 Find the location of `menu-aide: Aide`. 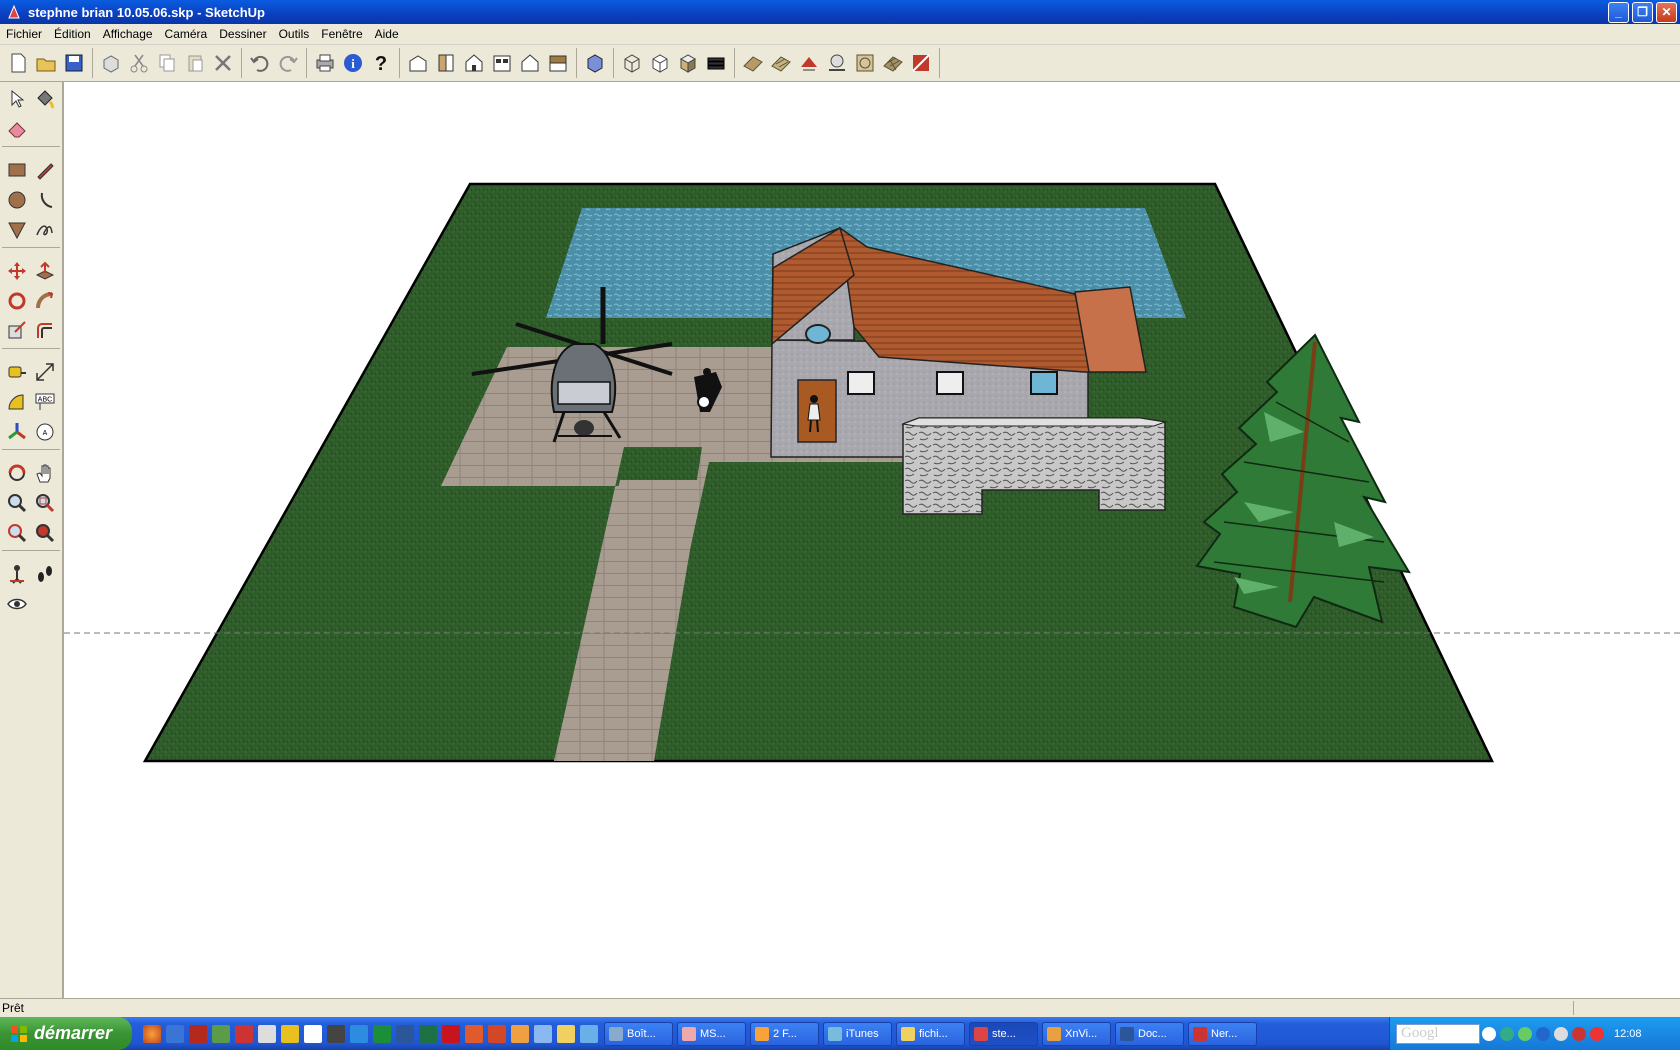

menu-aide: Aide is located at coordinates (387, 34).